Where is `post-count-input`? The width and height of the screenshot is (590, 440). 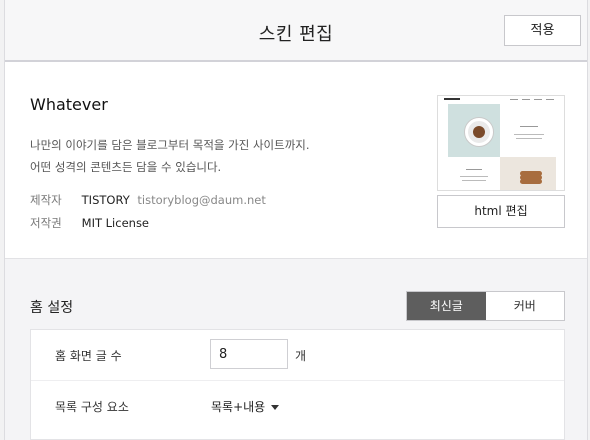 post-count-input is located at coordinates (249, 354).